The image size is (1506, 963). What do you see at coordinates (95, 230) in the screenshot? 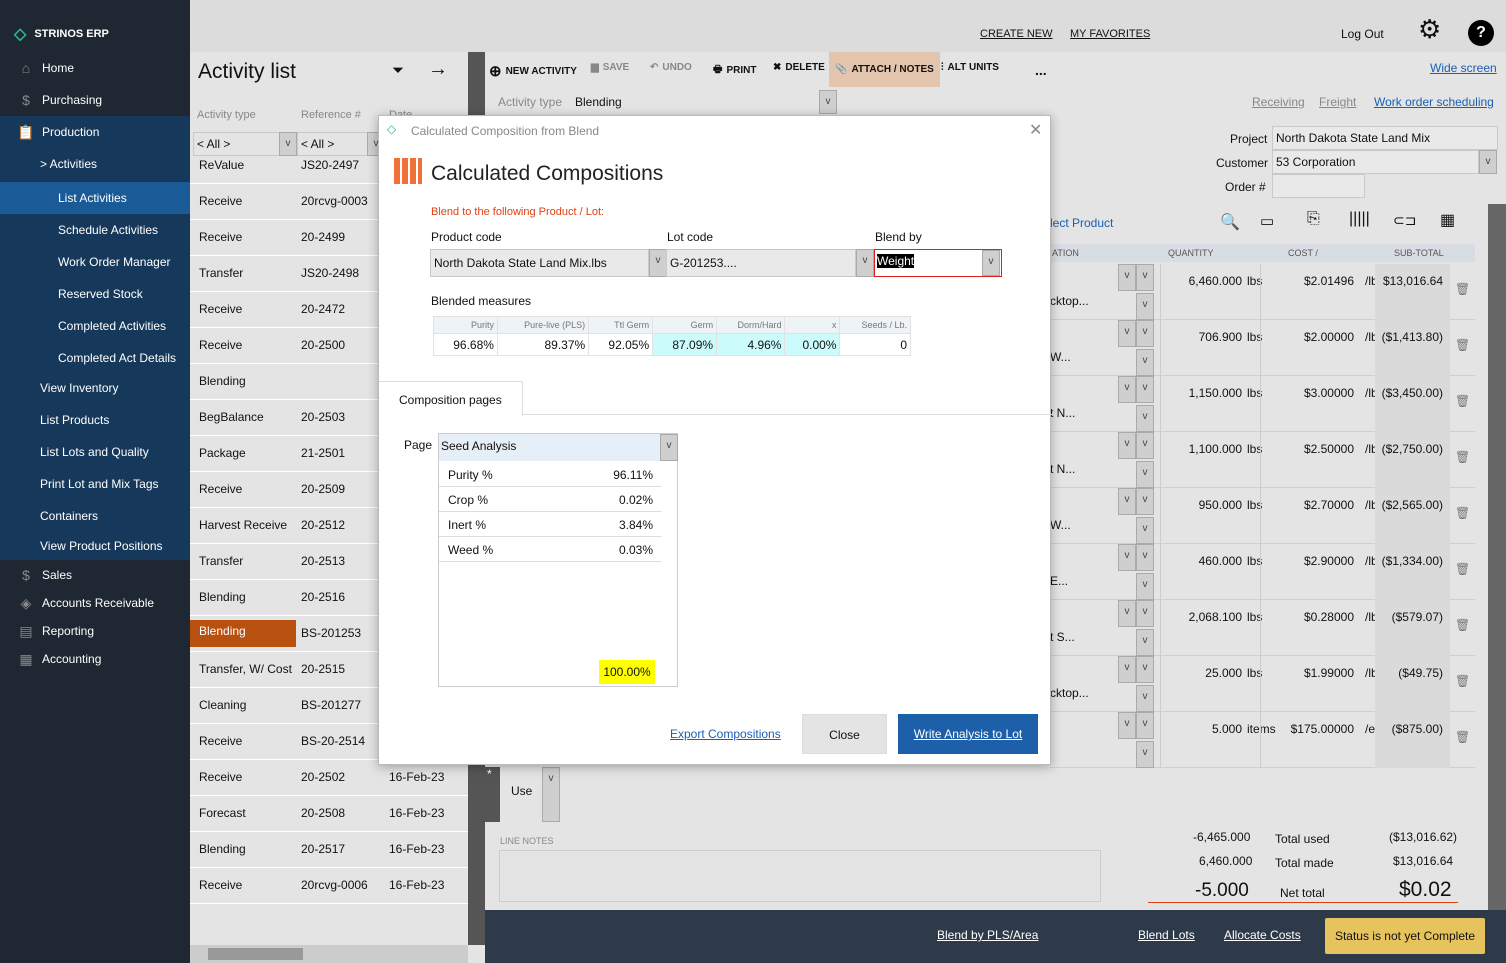
I see `sidebar-item: Schedule Activities` at bounding box center [95, 230].